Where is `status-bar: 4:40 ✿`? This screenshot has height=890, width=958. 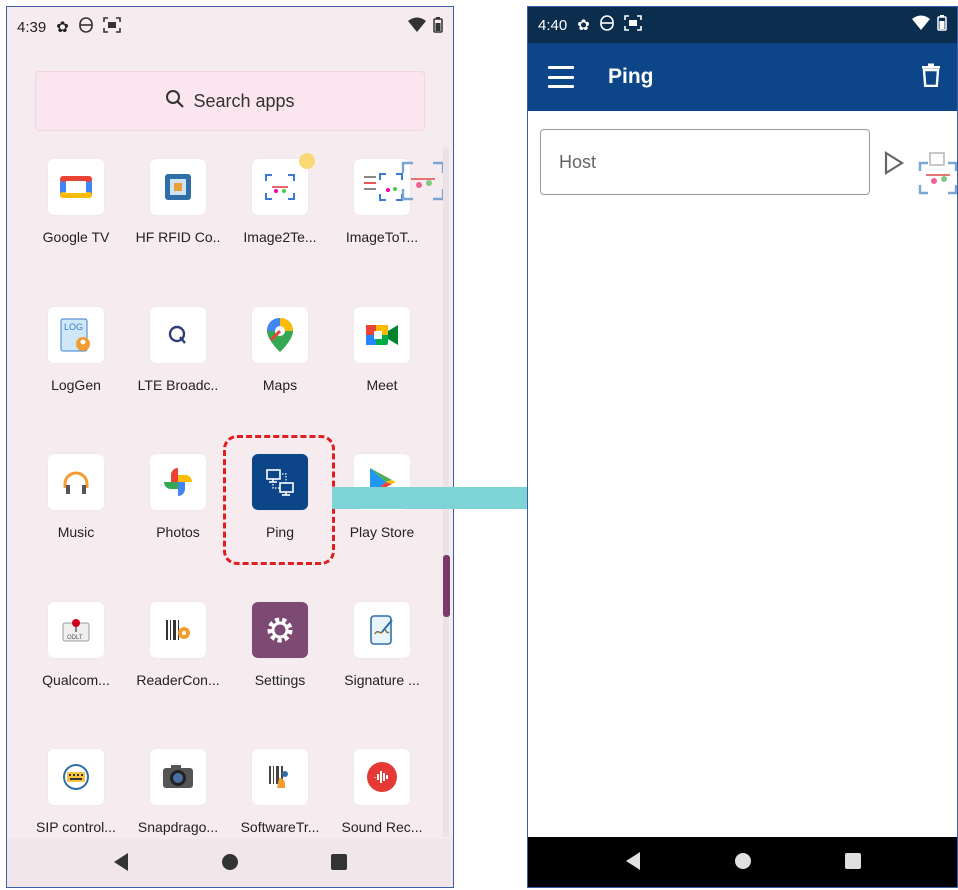
status-bar: 4:40 ✿ is located at coordinates (742, 25).